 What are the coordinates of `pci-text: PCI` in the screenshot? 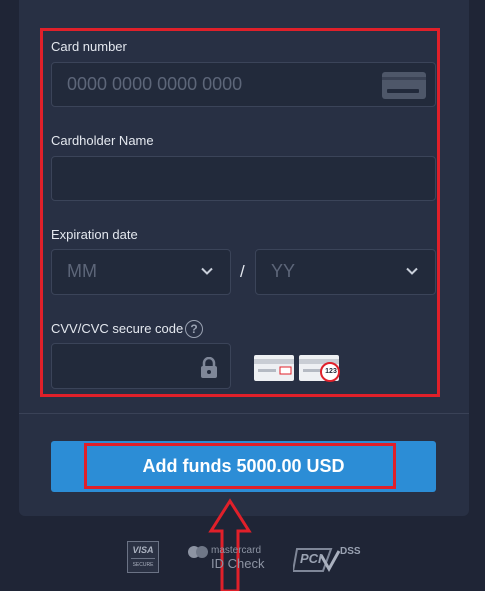 It's located at (311, 558).